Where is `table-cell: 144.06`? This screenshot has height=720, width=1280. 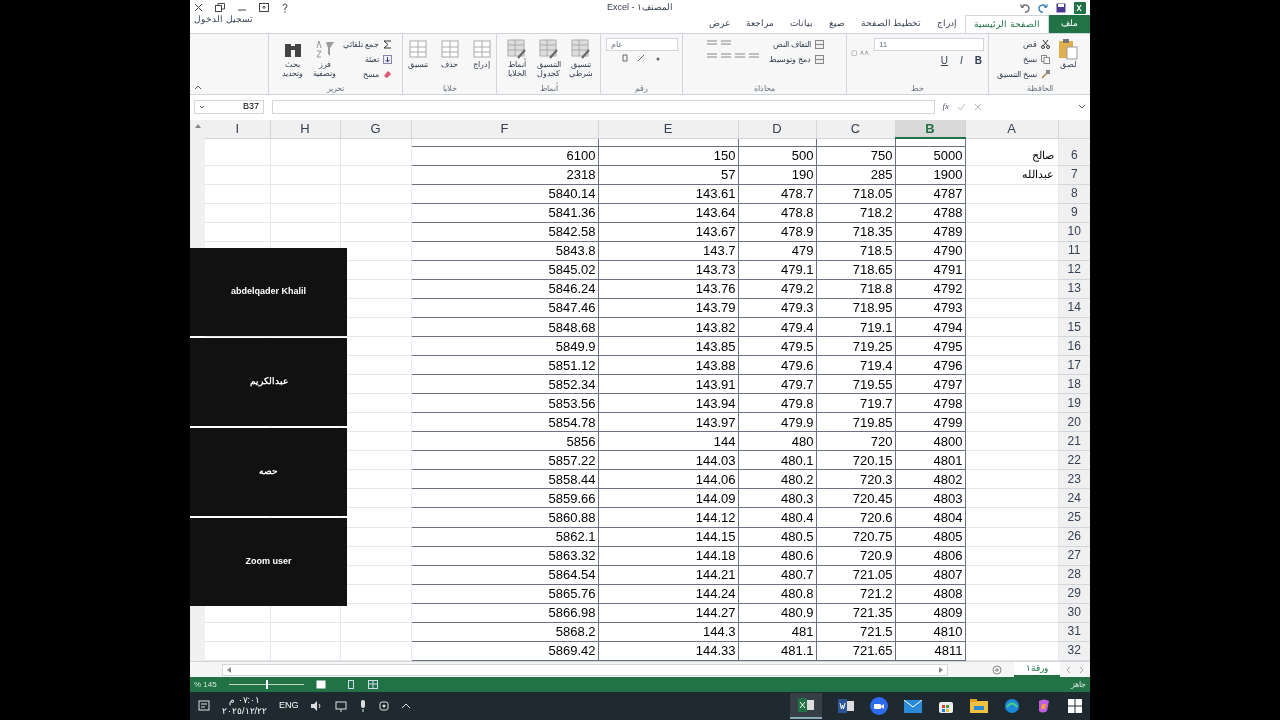 table-cell: 144.06 is located at coordinates (668, 479).